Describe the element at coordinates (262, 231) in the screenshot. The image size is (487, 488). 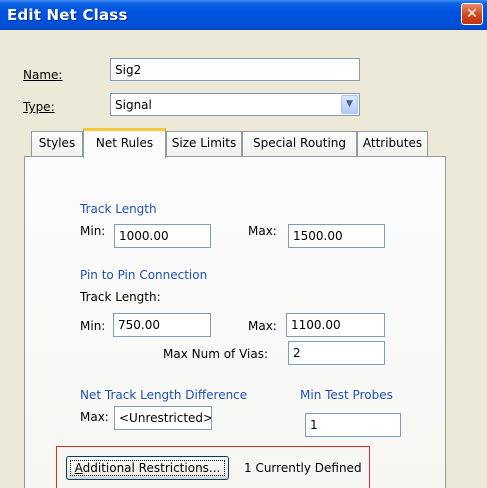
I see `track-length-max-label: Max:` at that location.